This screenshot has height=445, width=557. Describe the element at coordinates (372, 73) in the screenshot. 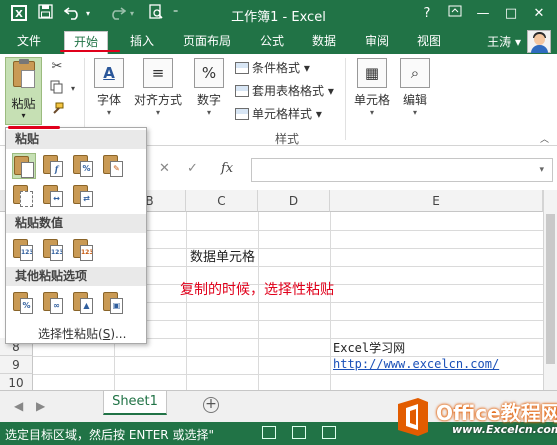

I see `cells-icon: ▦` at that location.